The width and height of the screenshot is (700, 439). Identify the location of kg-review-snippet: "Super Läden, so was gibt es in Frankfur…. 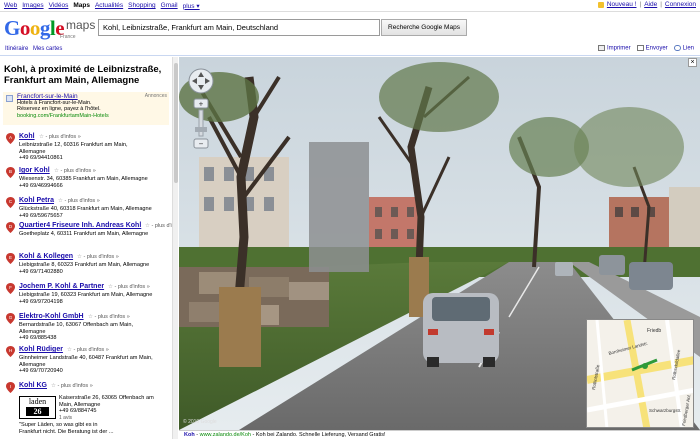
(66, 428).